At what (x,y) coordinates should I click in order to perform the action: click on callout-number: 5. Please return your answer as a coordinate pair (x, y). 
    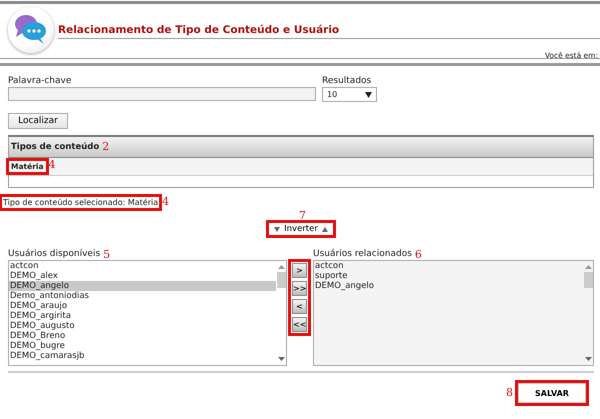
    Looking at the image, I should click on (106, 254).